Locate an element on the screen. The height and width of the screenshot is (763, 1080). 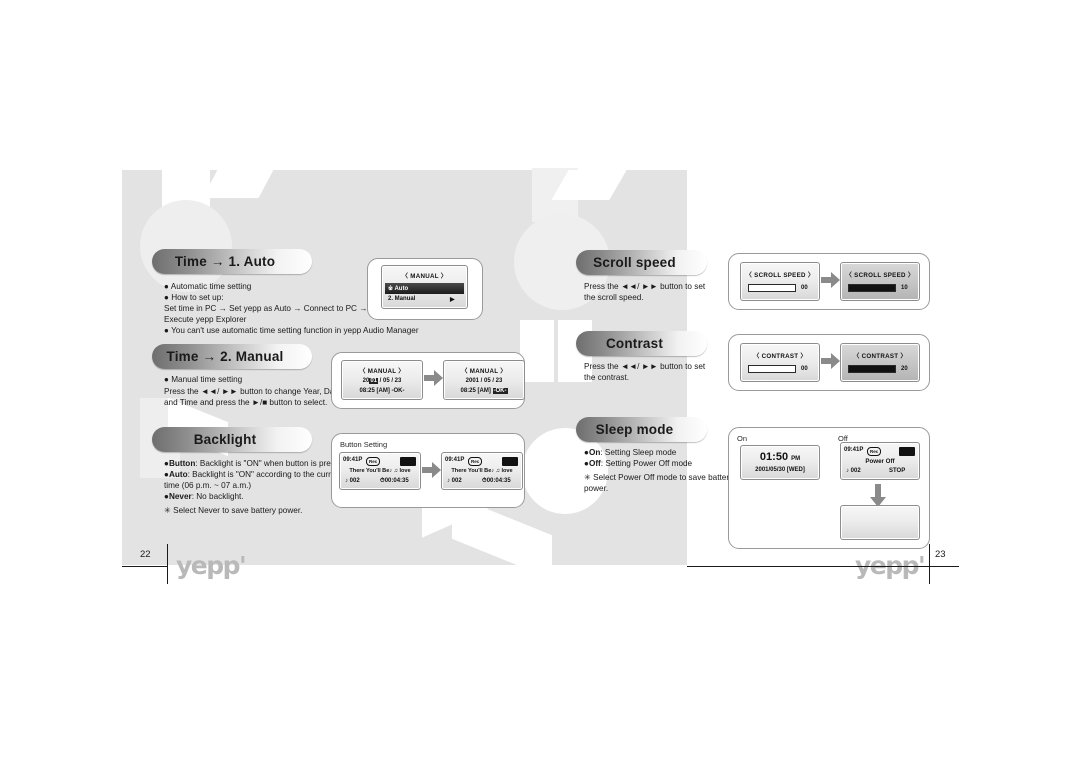
lcd-backlight-after-clock: 09:41P is located at coordinates (455, 460).